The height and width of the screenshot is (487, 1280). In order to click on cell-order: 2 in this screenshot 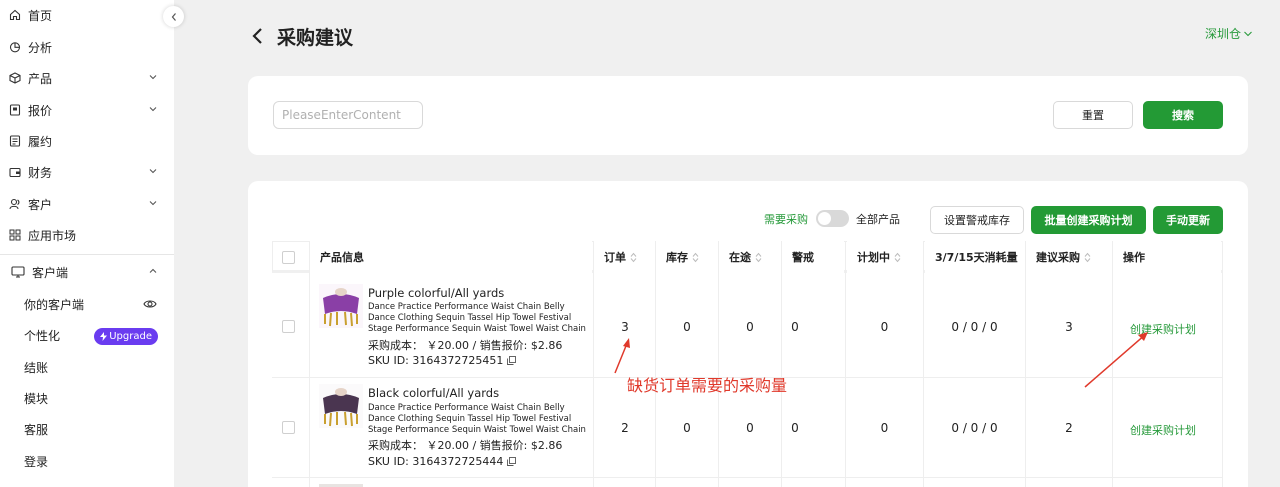, I will do `click(625, 428)`.